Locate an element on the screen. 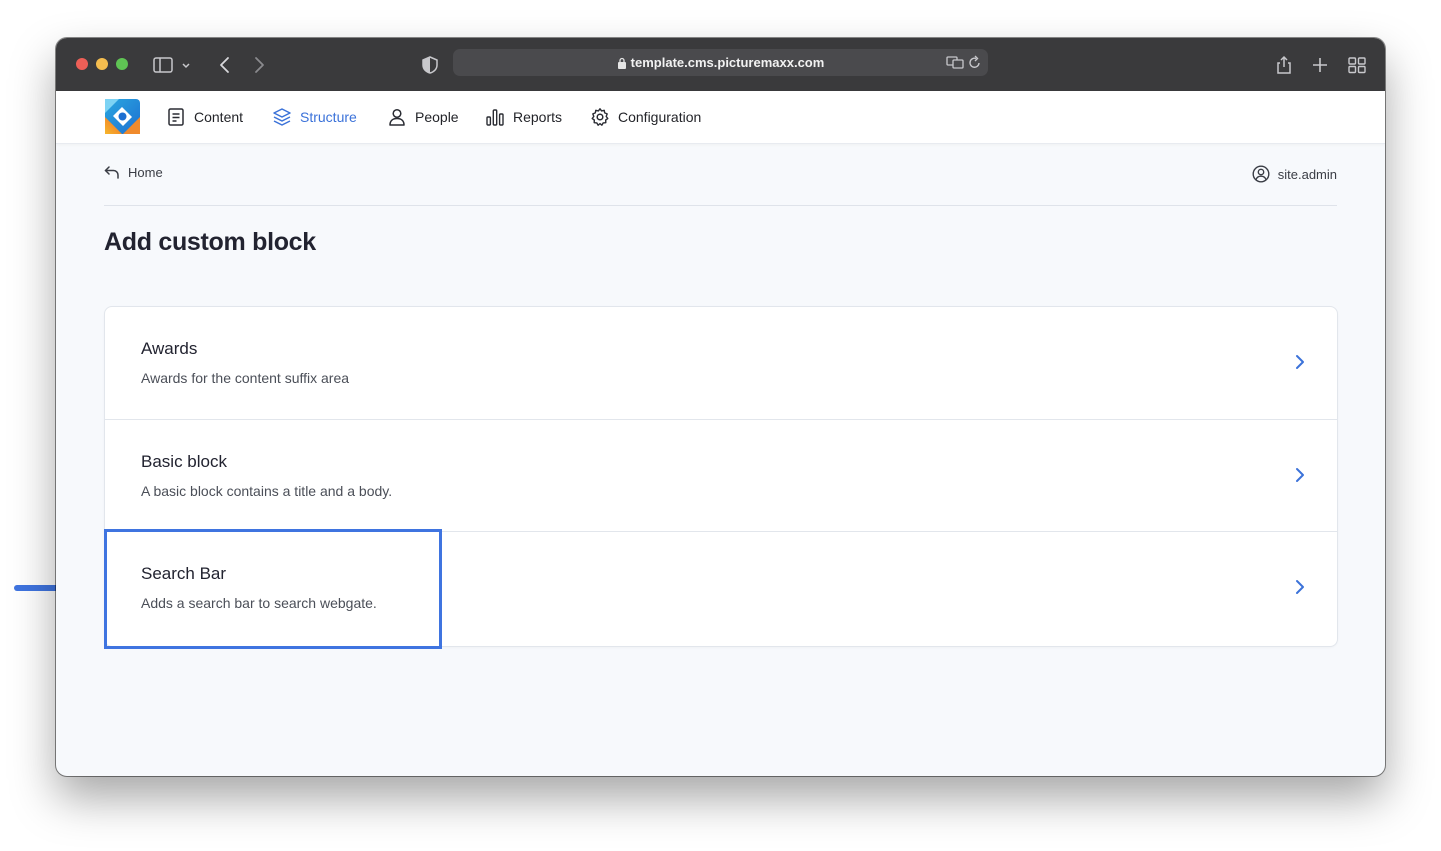  browser-titlebar: template.cms.picturemaxx.com is located at coordinates (720, 64).